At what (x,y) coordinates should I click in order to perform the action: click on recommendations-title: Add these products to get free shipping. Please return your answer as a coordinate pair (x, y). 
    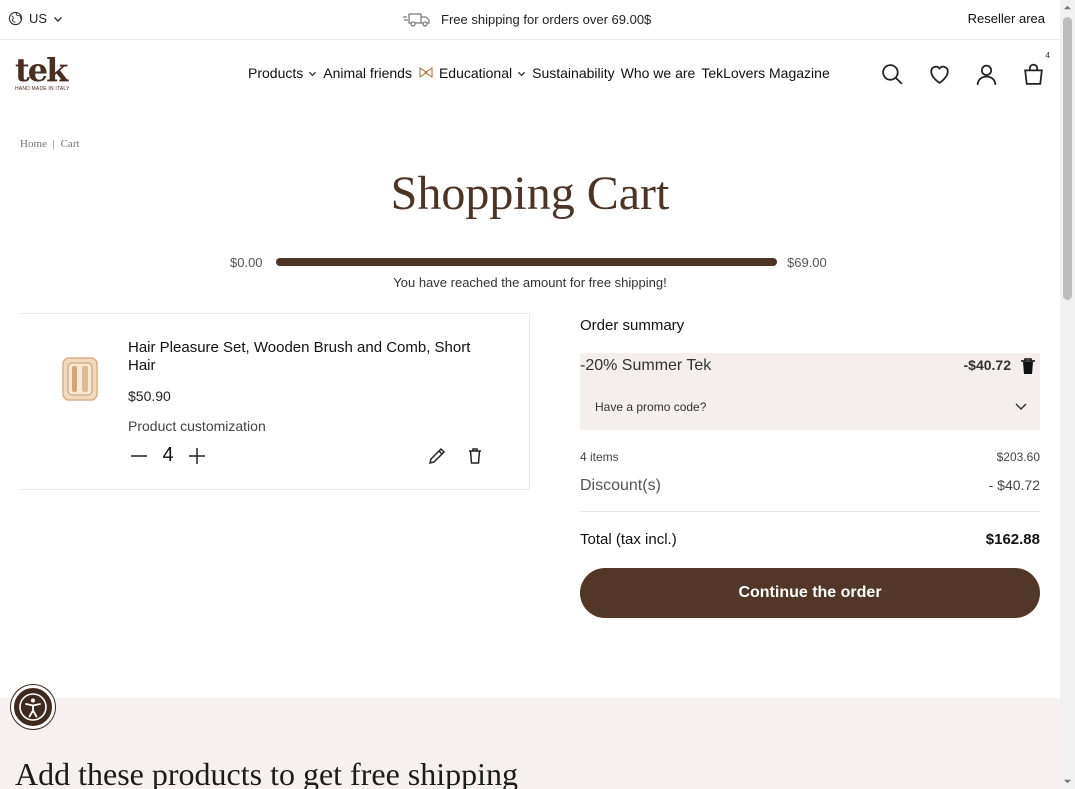
    Looking at the image, I should click on (266, 772).